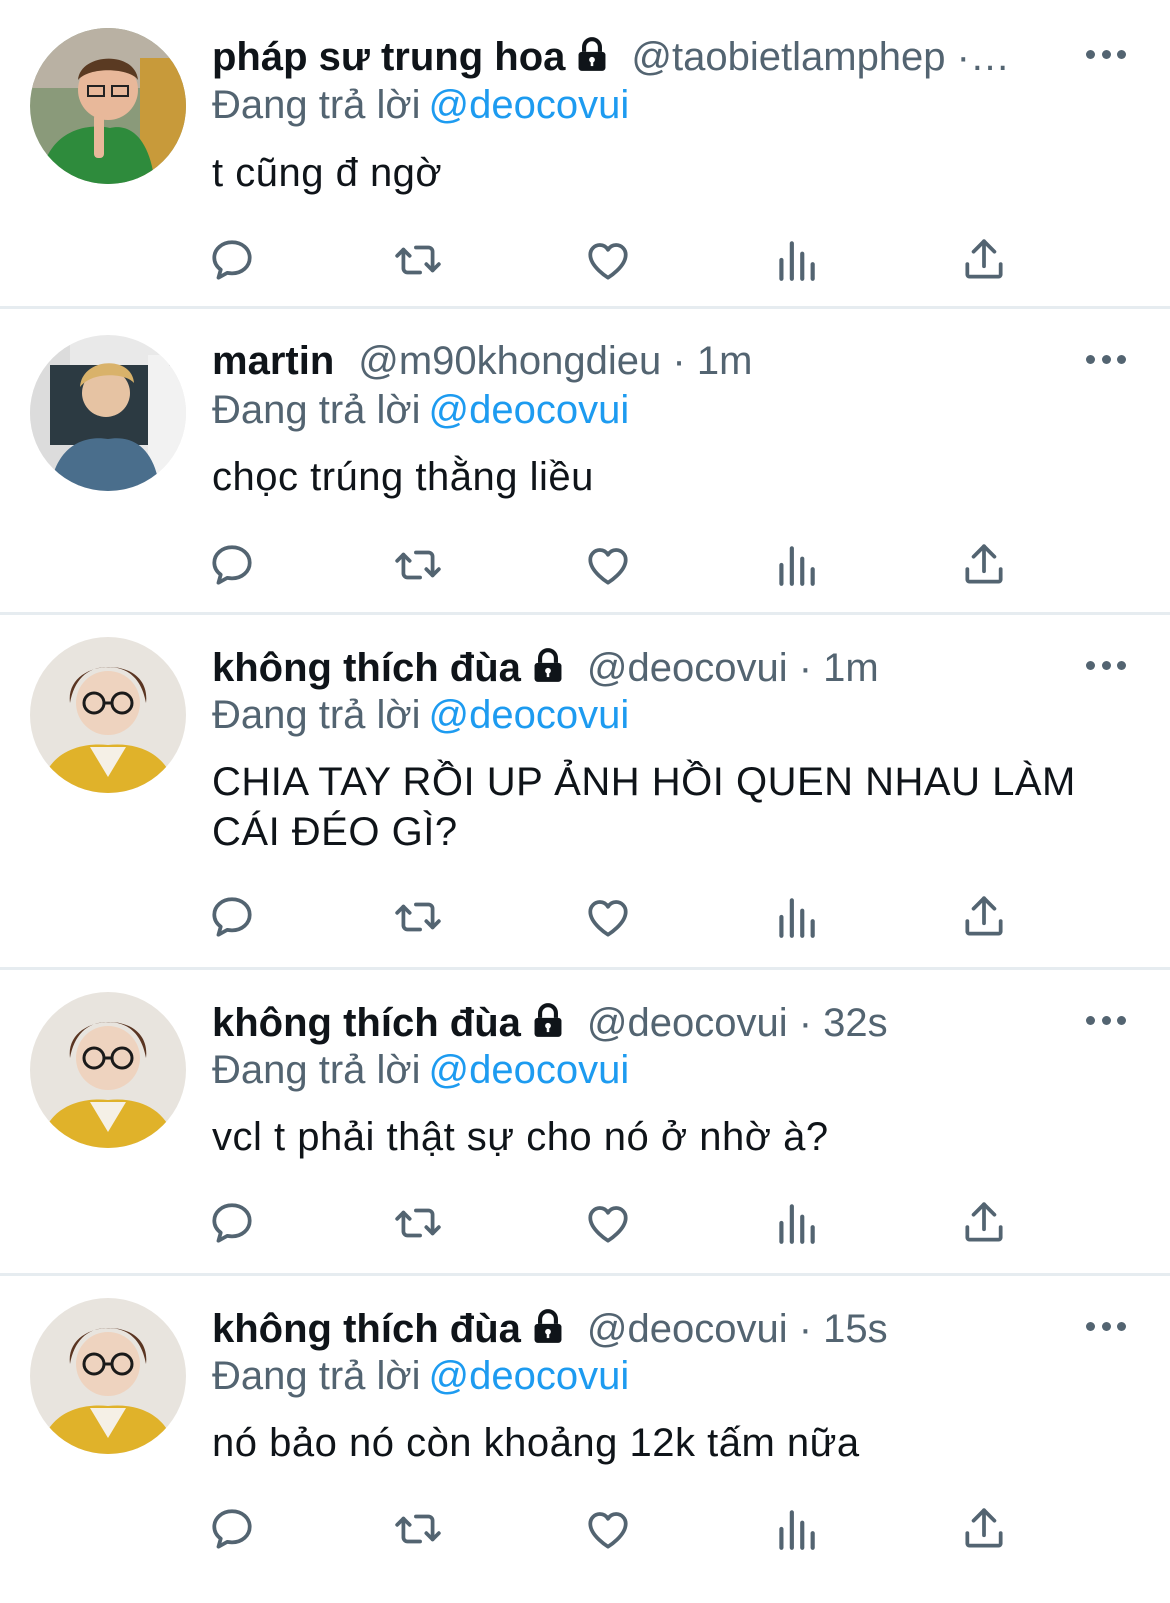 The width and height of the screenshot is (1170, 1603). Describe the element at coordinates (509, 361) in the screenshot. I see `user-handle: @m90khongdieu` at that location.